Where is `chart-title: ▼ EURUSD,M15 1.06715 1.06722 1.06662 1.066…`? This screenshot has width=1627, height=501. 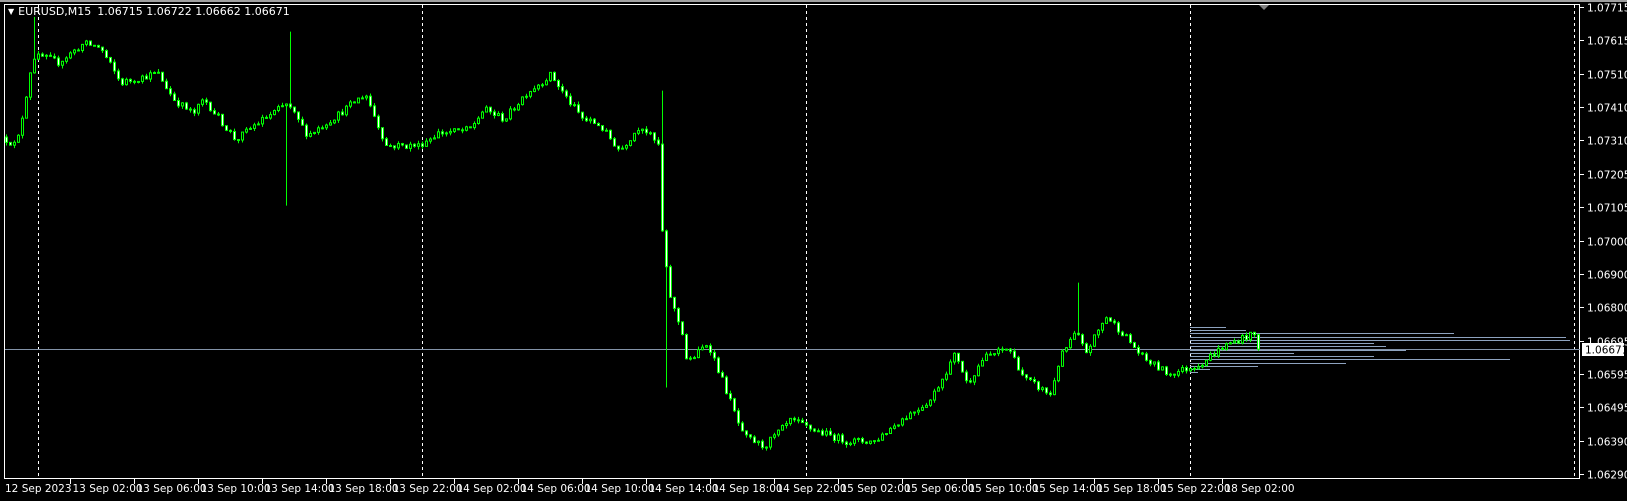
chart-title: ▼ EURUSD,M15 1.06715 1.06722 1.06662 1.066… is located at coordinates (149, 11).